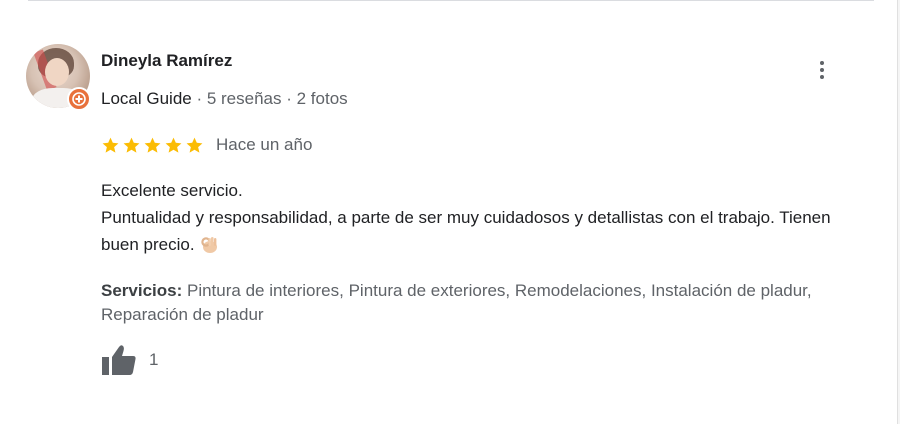 Image resolution: width=900 pixels, height=424 pixels. Describe the element at coordinates (172, 190) in the screenshot. I see `review-text-line: Excelente servicio.` at that location.